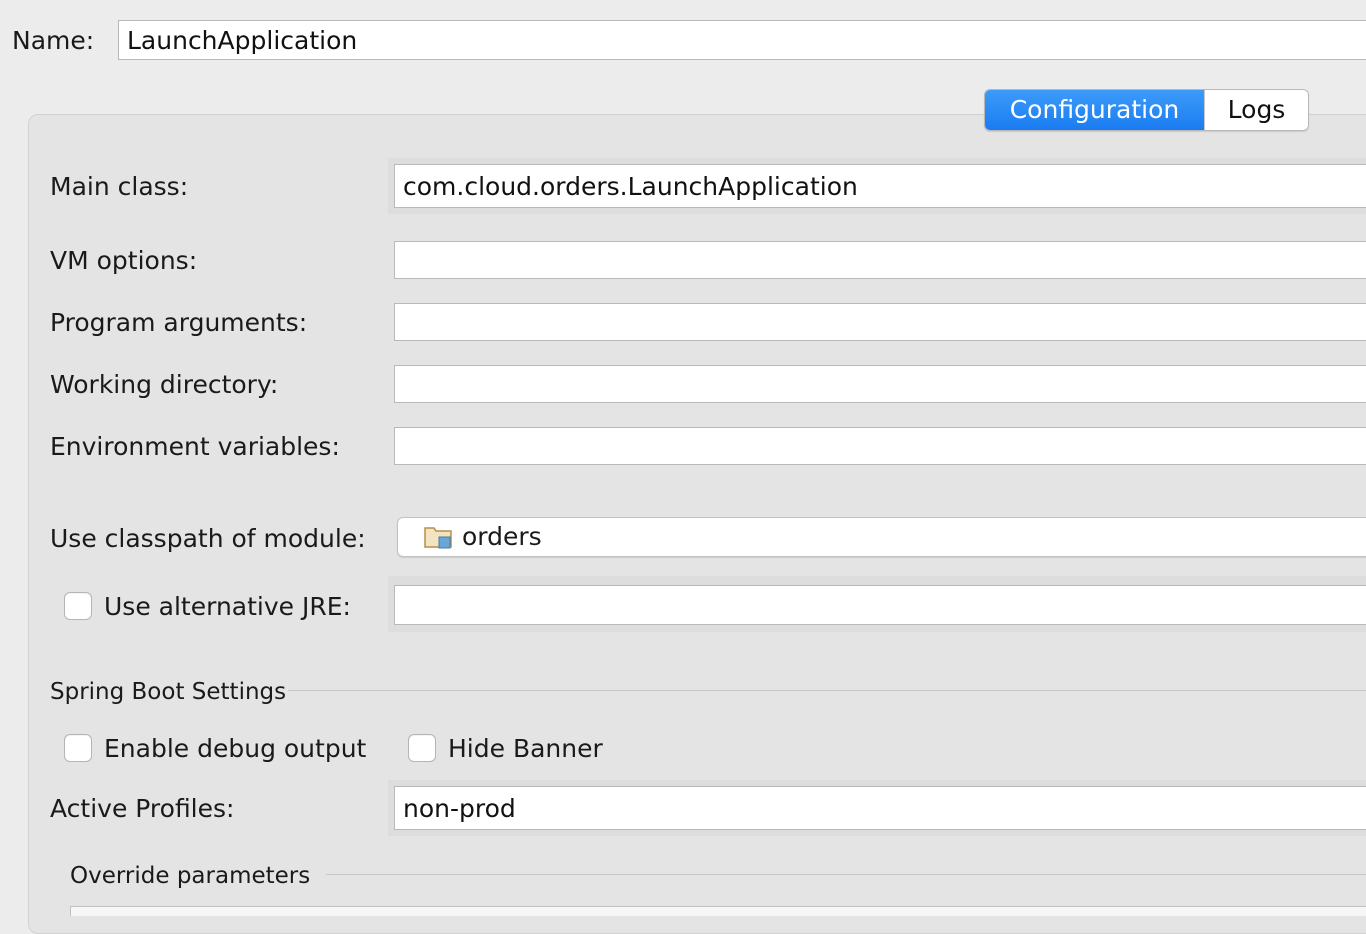 This screenshot has height=934, width=1366. I want to click on active-profiles-label: Active Profiles:, so click(142, 808).